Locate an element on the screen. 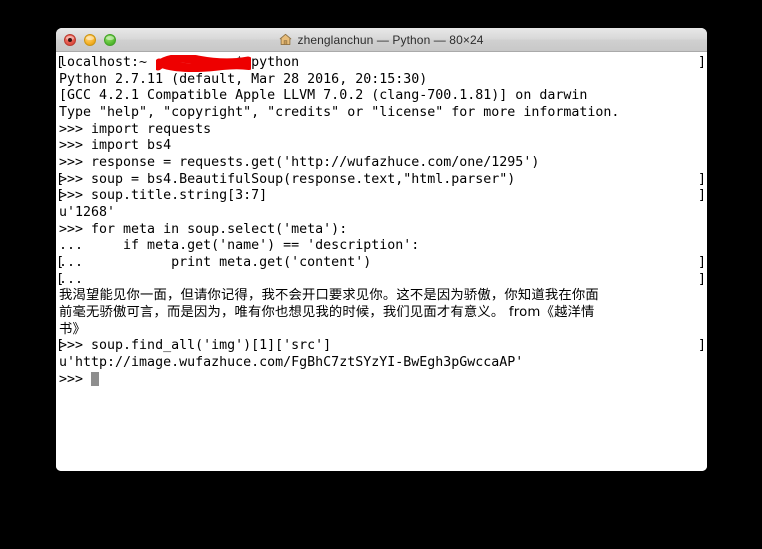 This screenshot has height=549, width=762. terminal-line: localhost:~ $ python is located at coordinates (381, 63).